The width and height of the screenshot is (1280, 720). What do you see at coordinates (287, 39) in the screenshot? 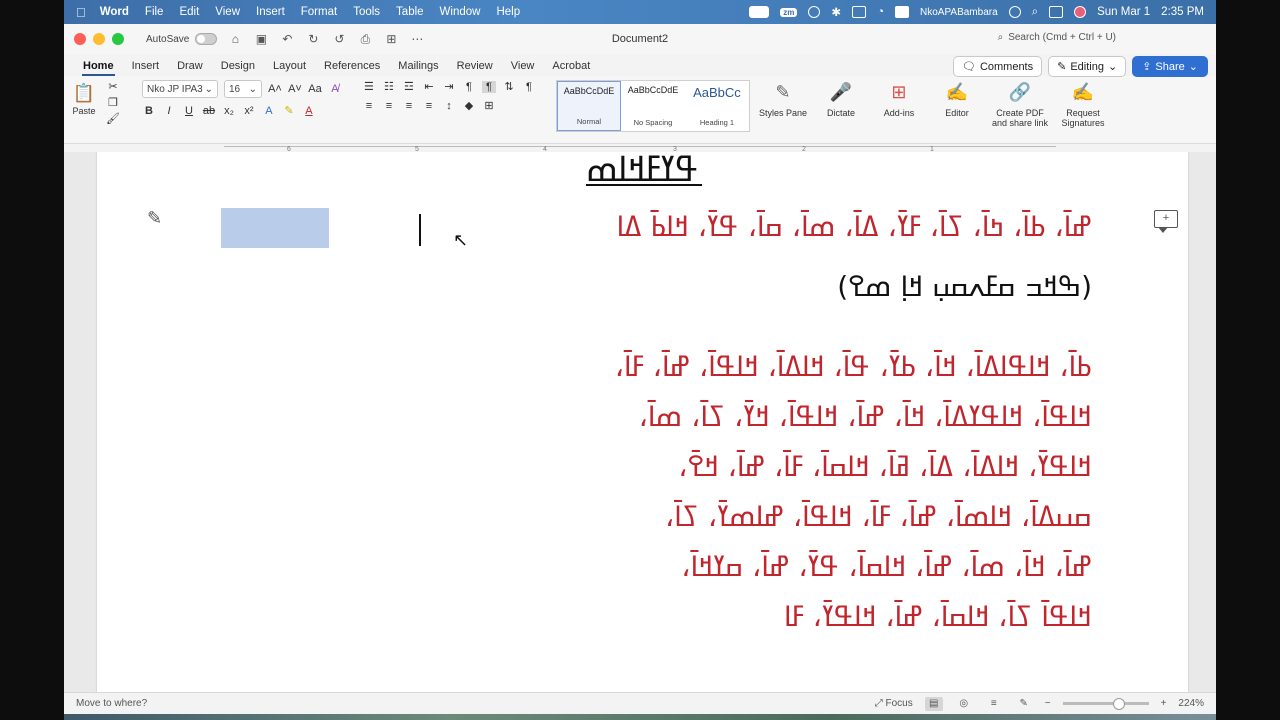
I see `undo-icon: ↶` at bounding box center [287, 39].